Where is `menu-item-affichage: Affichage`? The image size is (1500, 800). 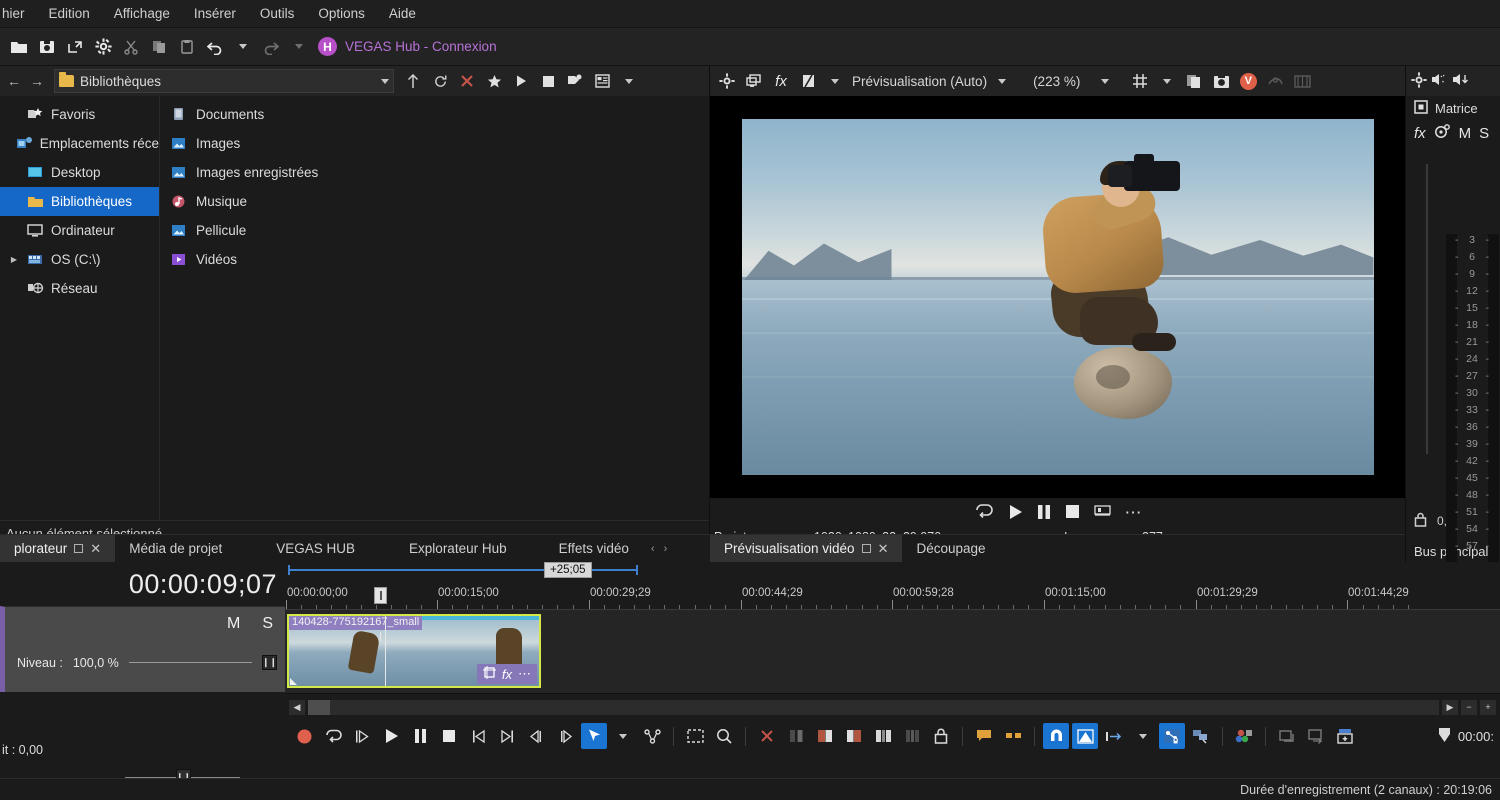 menu-item-affichage: Affichage is located at coordinates (142, 13).